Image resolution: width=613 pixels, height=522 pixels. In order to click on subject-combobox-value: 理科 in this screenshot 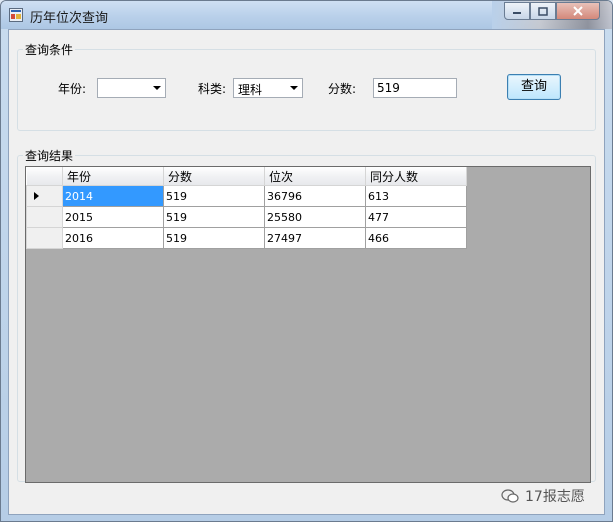, I will do `click(250, 90)`.